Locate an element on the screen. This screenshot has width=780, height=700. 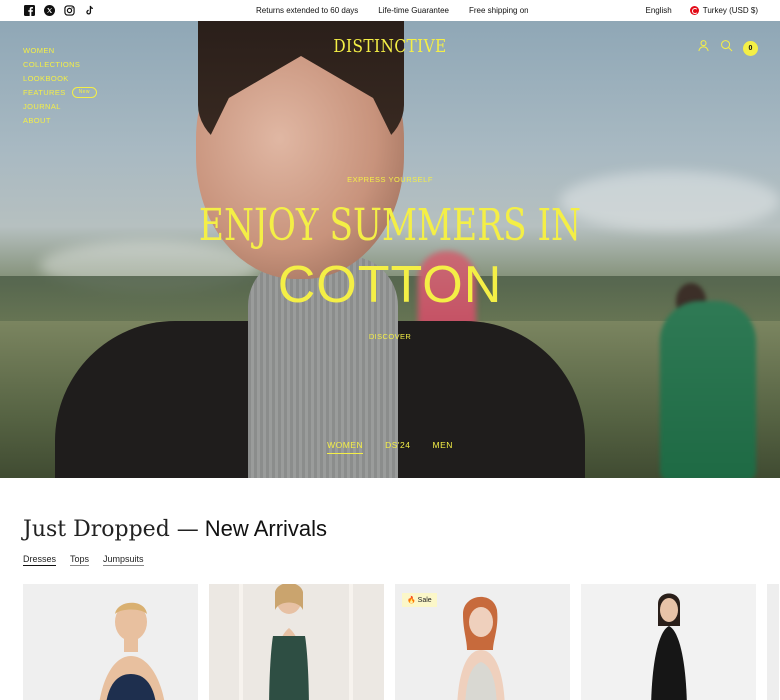
nav-collections: COLLECTIONS is located at coordinates (60, 64).